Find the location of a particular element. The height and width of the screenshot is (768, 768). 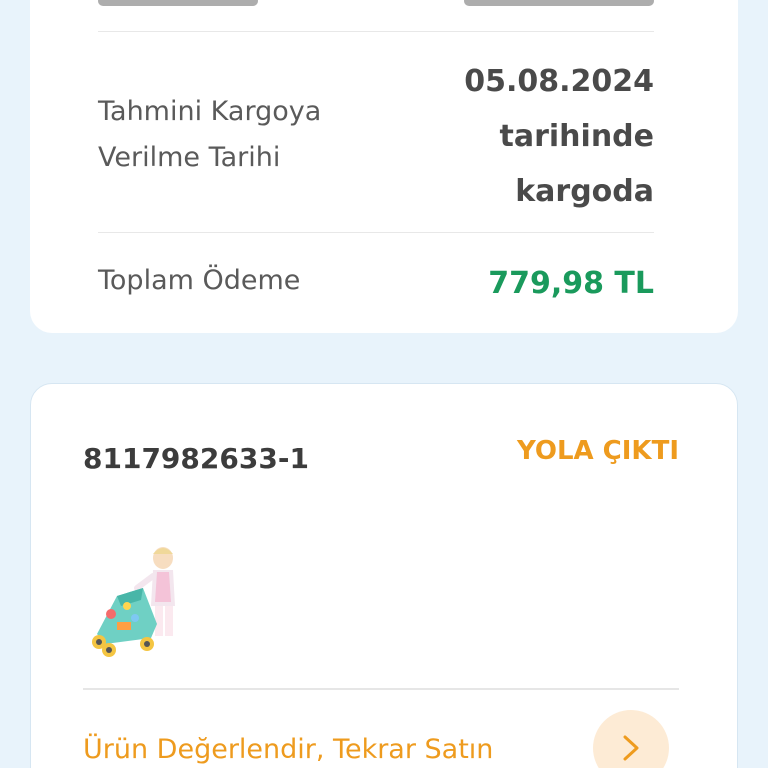

estimated-shipping-suffix-2: kargoda is located at coordinates (584, 191).